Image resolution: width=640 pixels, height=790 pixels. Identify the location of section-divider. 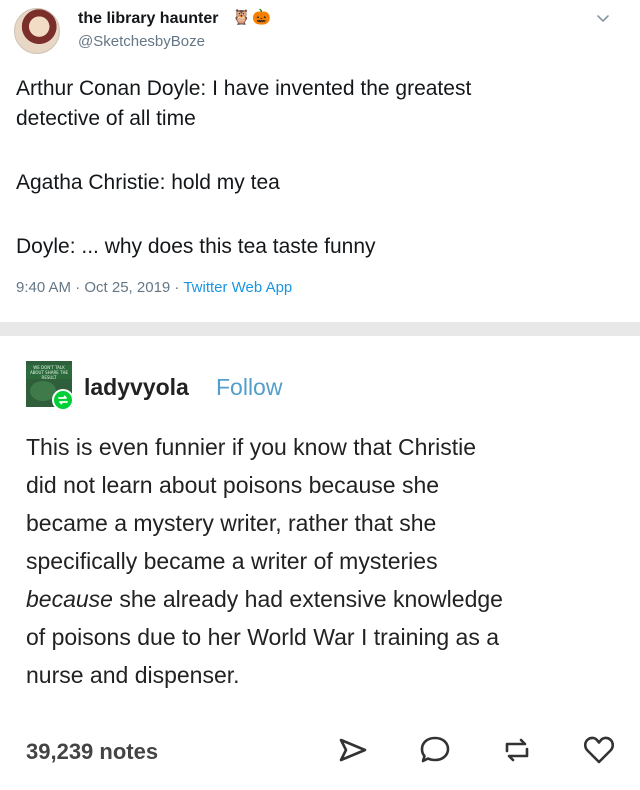
(320, 329).